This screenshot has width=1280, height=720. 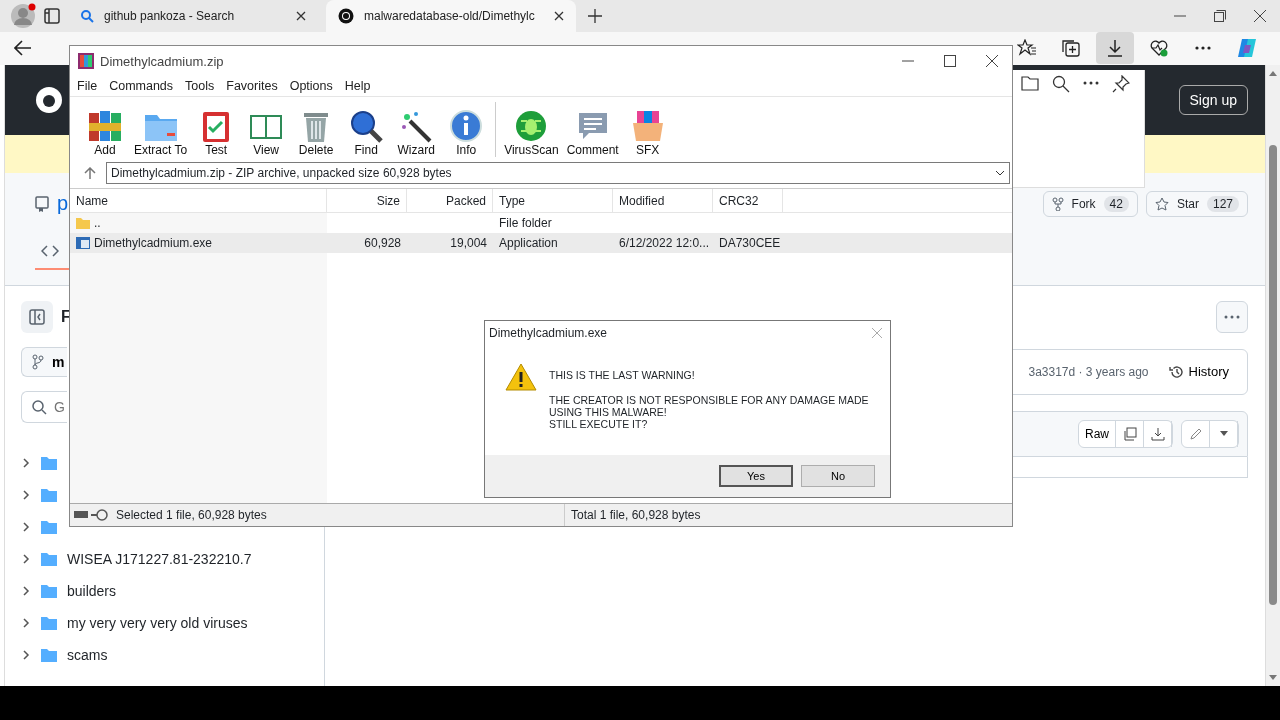 I want to click on column-header: Name, so click(x=198, y=200).